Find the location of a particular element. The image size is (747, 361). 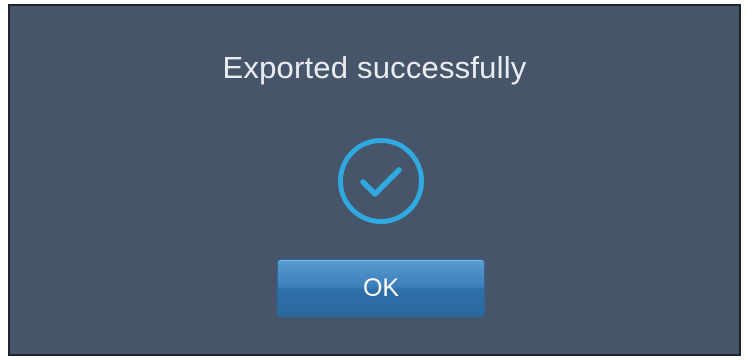

dialog-message: Exported successfully is located at coordinates (374, 67).